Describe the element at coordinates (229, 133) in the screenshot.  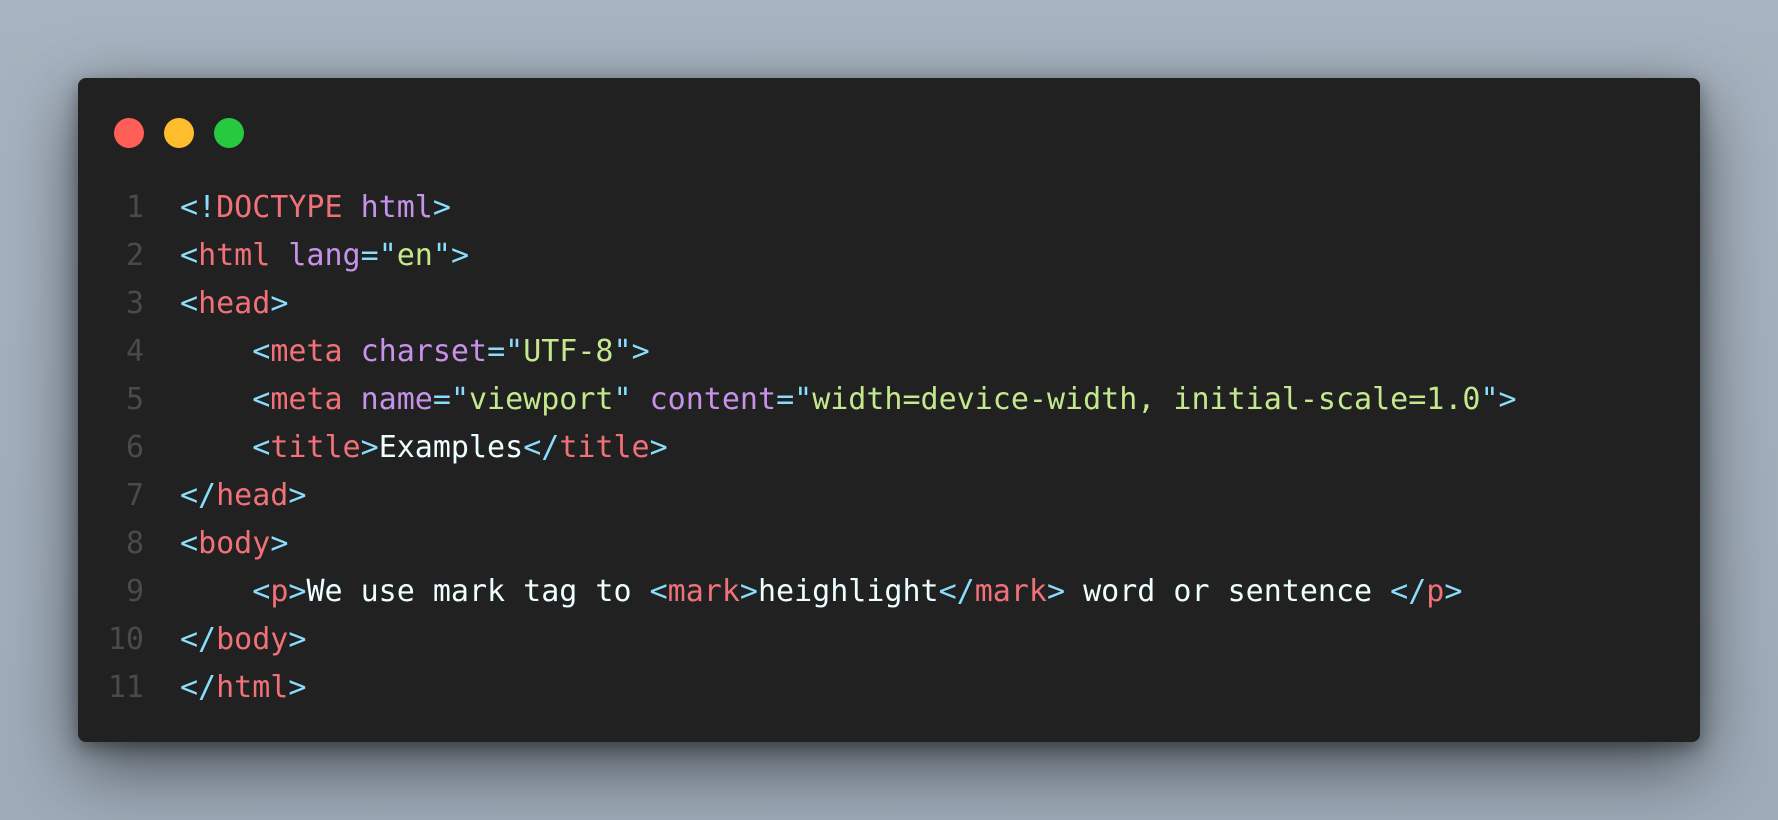
I see `maximize-dot` at that location.